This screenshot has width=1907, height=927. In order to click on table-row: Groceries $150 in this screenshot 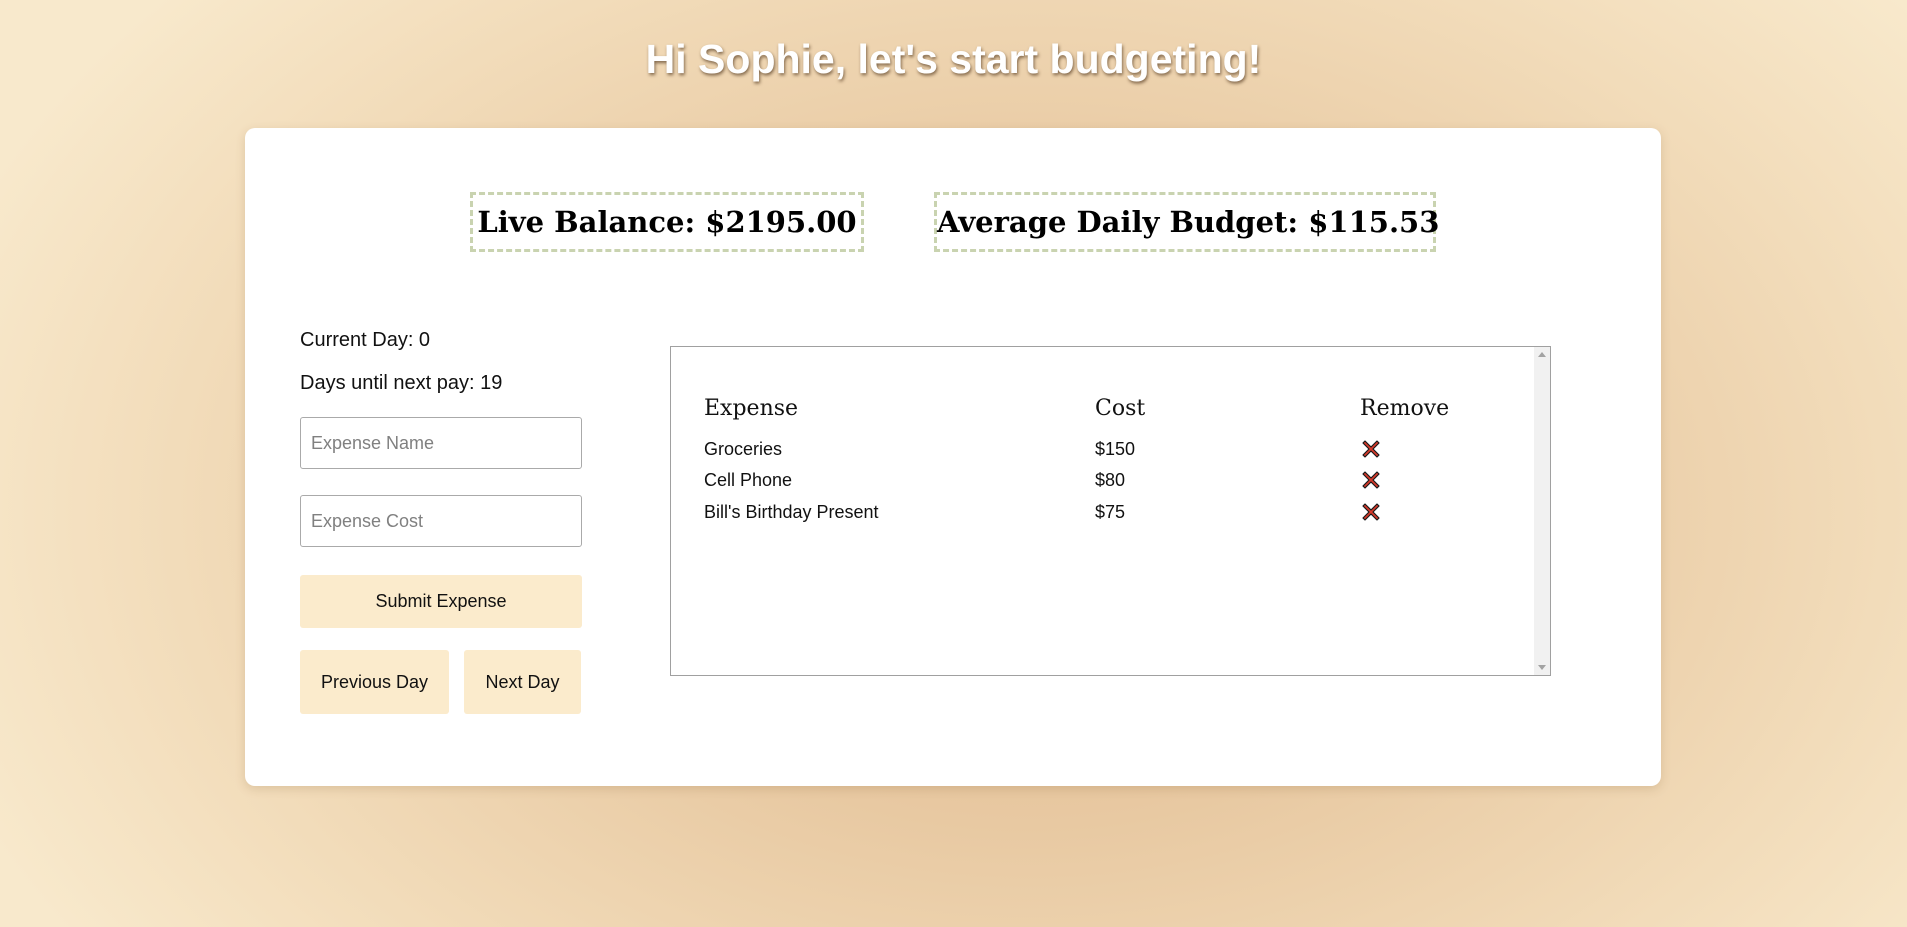, I will do `click(1101, 449)`.